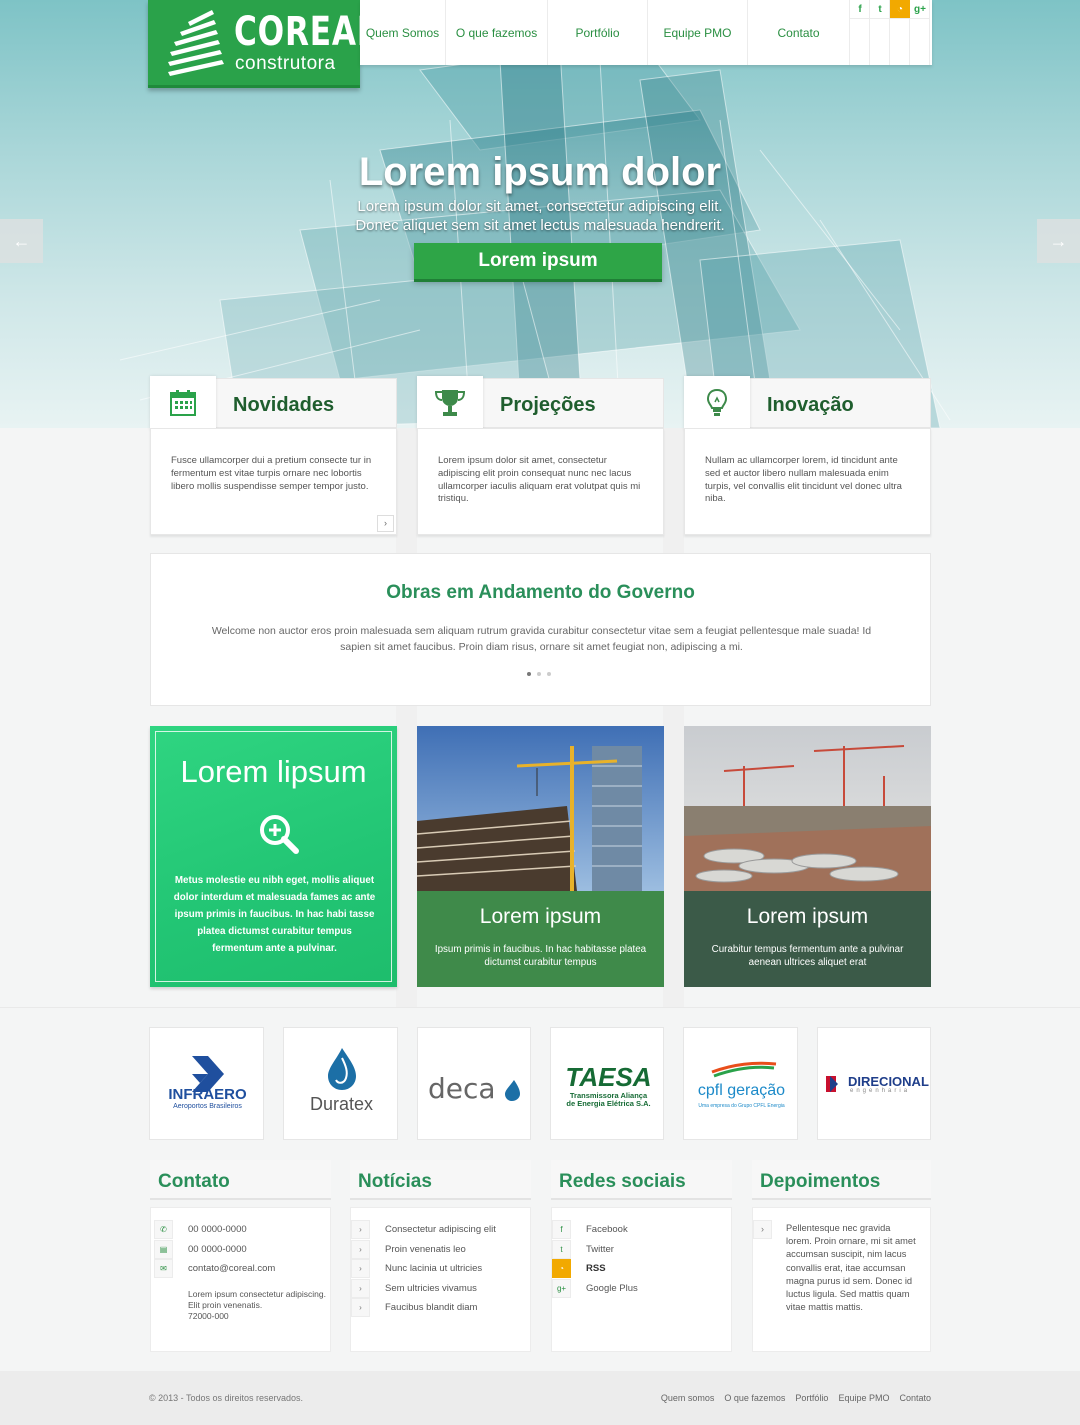  Describe the element at coordinates (641, 1230) in the screenshot. I see `social-link-facebook: f Facebook` at that location.